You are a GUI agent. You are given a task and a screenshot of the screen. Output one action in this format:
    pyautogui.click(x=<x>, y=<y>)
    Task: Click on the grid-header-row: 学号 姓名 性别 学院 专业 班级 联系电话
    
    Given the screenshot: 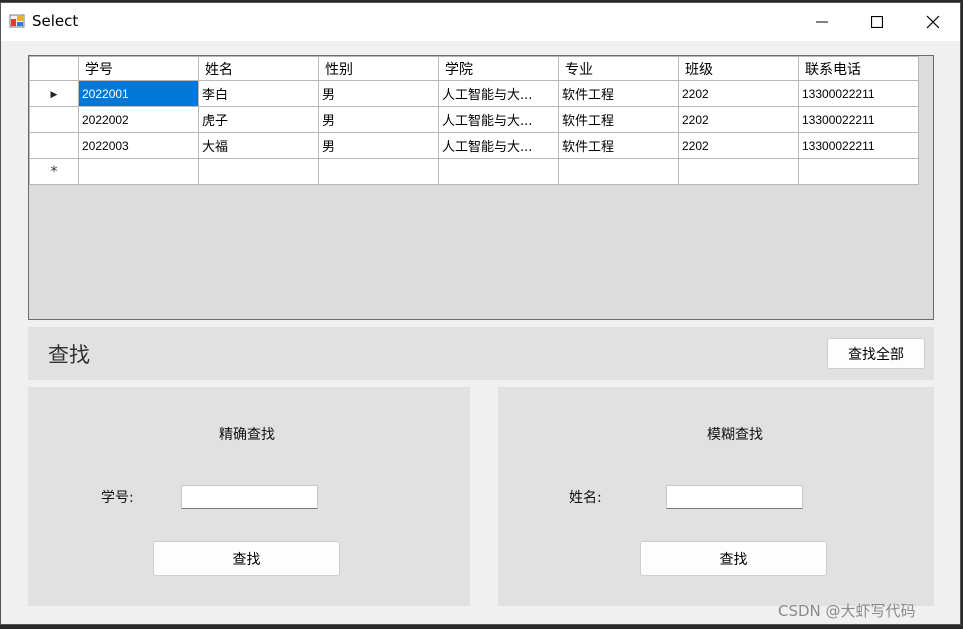 What is the action you would take?
    pyautogui.click(x=474, y=68)
    